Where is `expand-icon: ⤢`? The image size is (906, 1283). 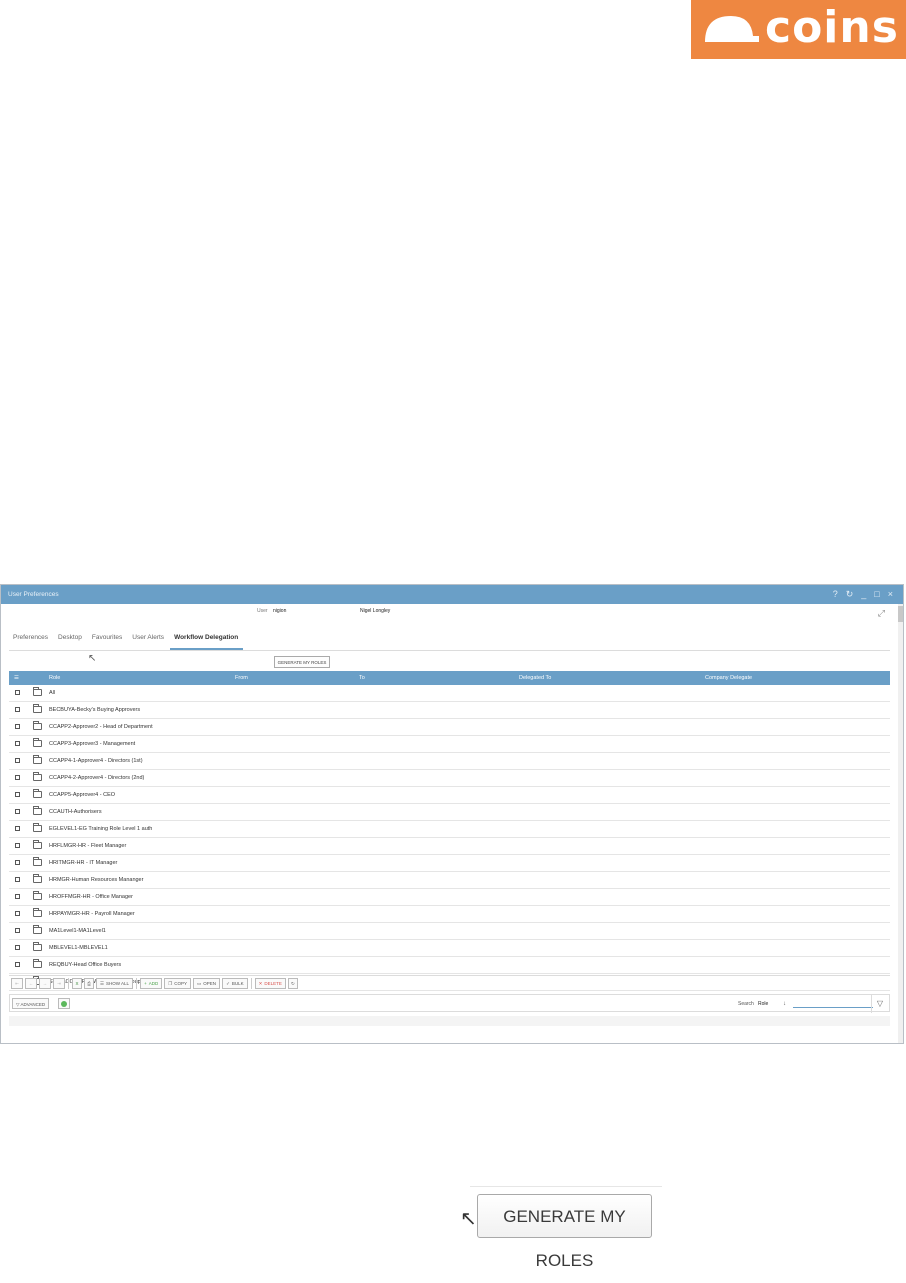
expand-icon: ⤢ is located at coordinates (881, 613).